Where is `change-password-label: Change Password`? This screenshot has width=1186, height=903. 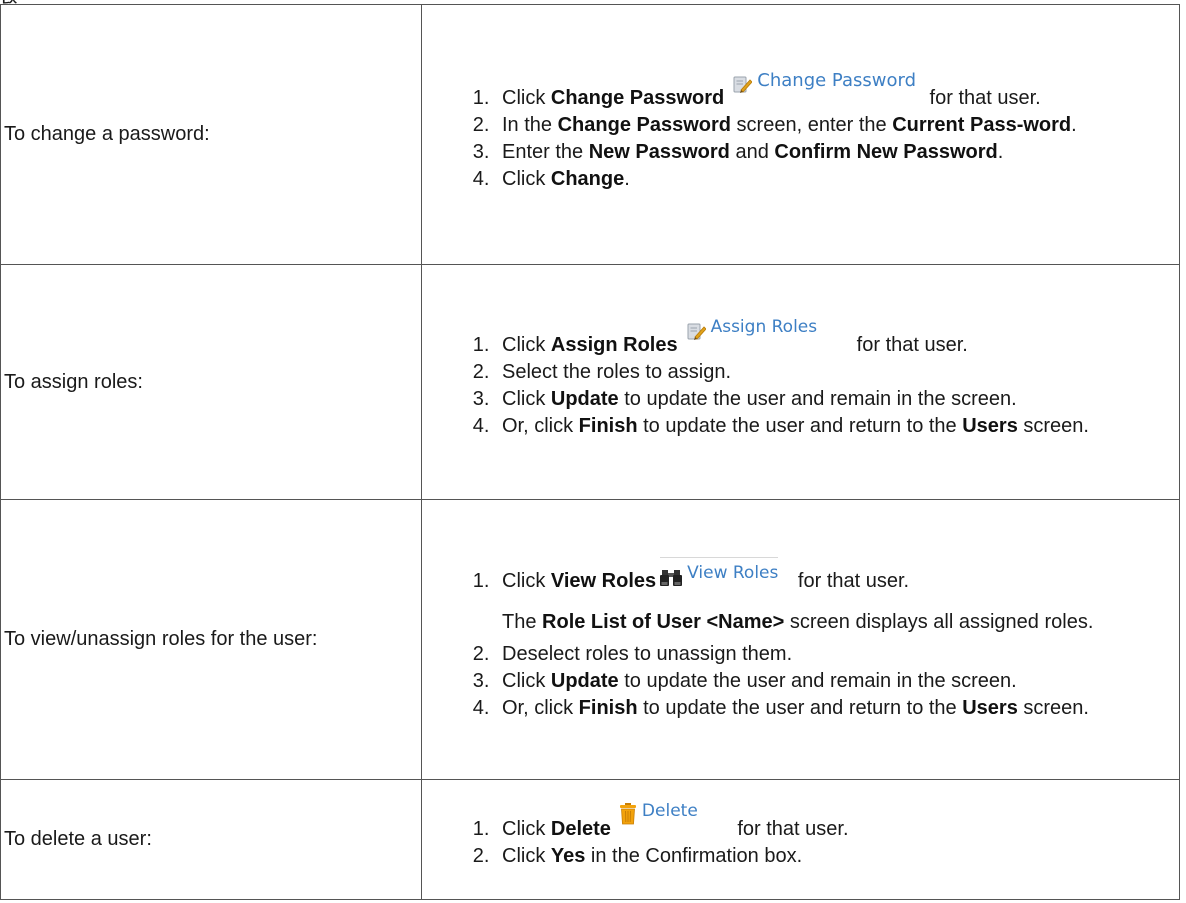 change-password-label: Change Password is located at coordinates (836, 80).